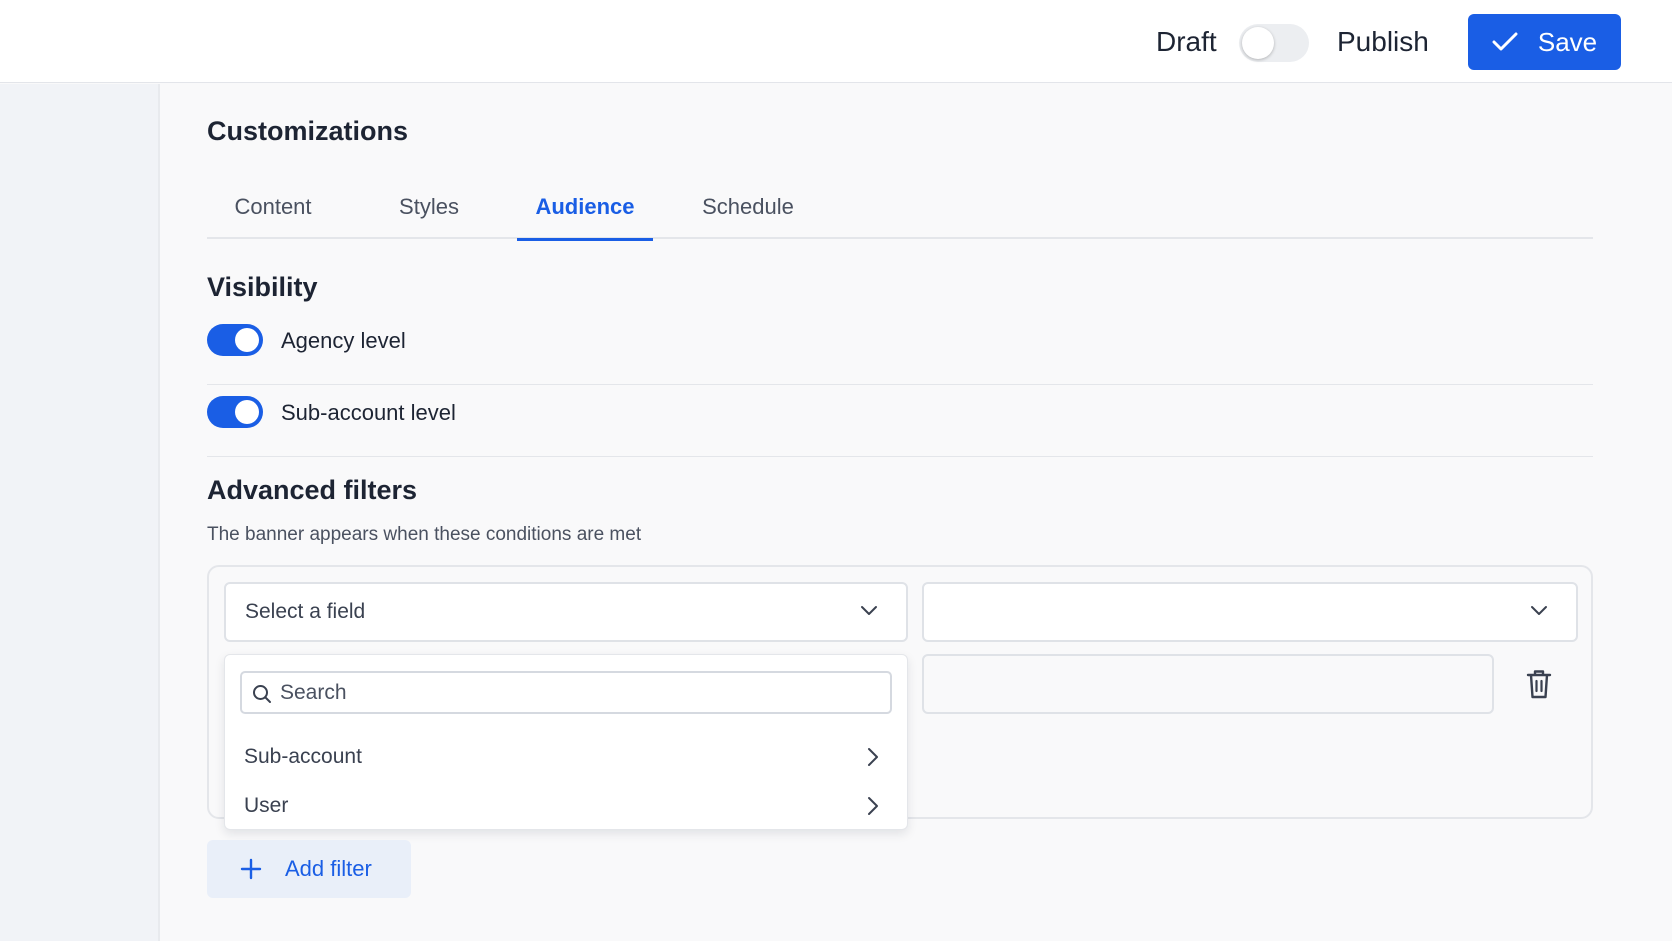 The image size is (1672, 941). What do you see at coordinates (343, 340) in the screenshot?
I see `agency-level-label: Agency level` at bounding box center [343, 340].